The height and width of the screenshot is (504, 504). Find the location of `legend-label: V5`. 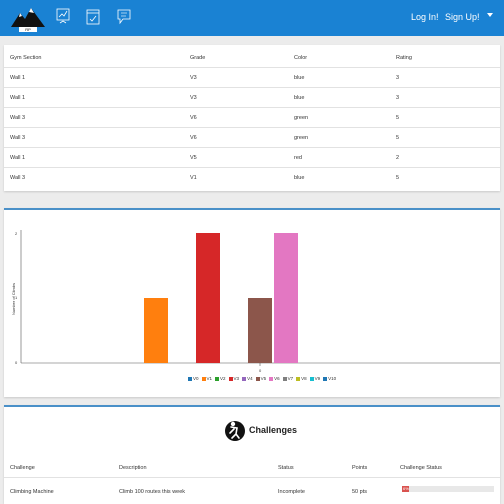

legend-label: V5 is located at coordinates (263, 378).